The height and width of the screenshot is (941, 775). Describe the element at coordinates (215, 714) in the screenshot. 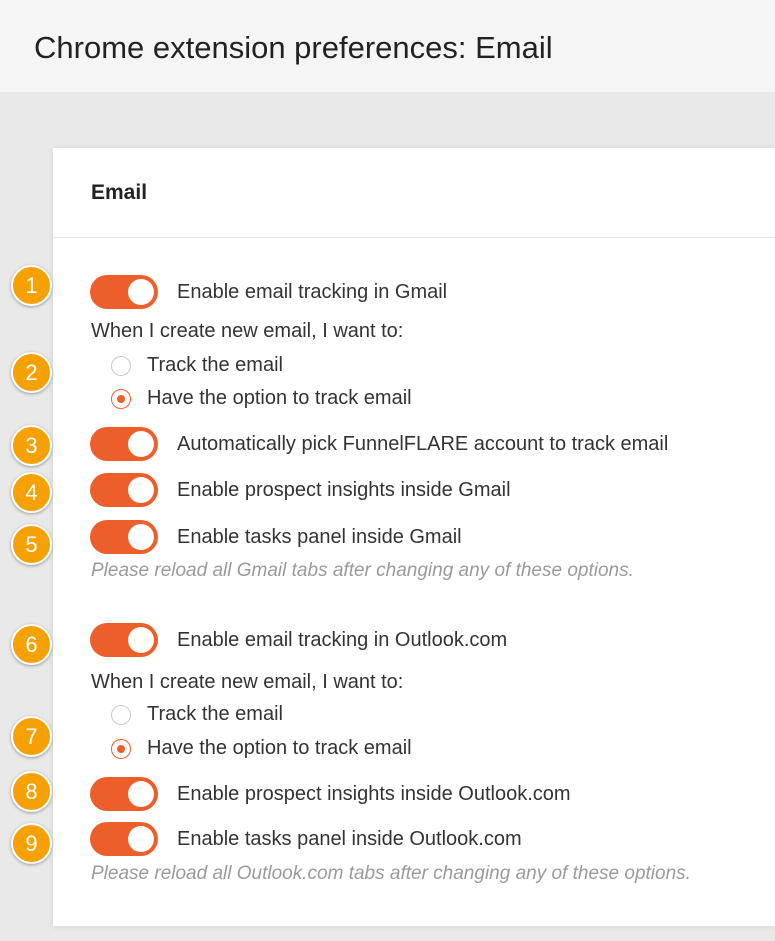

I see `outlook-radio-track-email-label: Track the email` at that location.